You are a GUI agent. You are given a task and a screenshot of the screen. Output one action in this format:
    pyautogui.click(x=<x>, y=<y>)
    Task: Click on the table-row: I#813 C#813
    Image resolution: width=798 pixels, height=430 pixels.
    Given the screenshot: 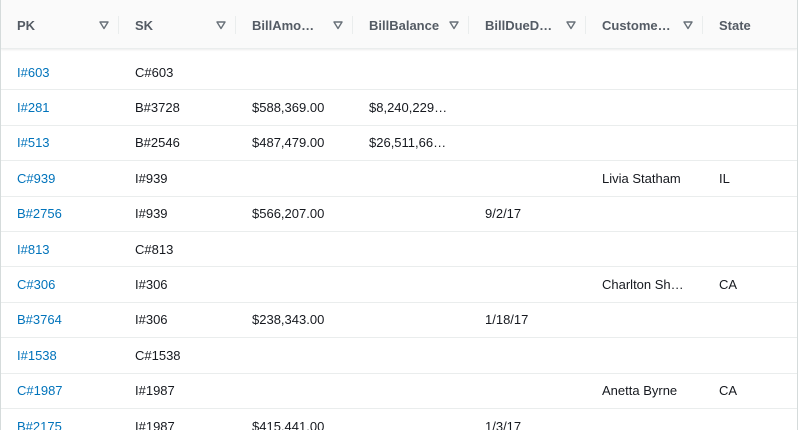 What is the action you would take?
    pyautogui.click(x=399, y=250)
    